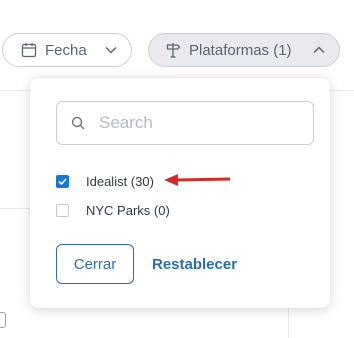  What do you see at coordinates (240, 50) in the screenshot?
I see `plataformas-filter-label: Plataformas (1)` at bounding box center [240, 50].